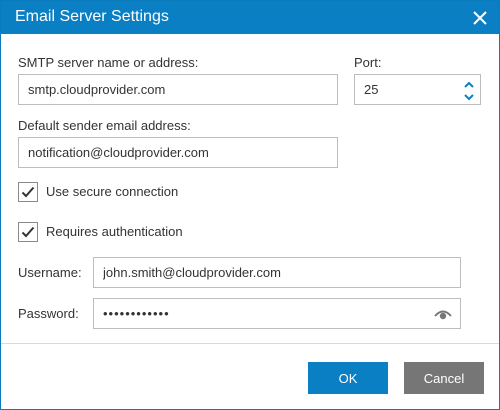 The width and height of the screenshot is (500, 410). I want to click on smtp-server-input, so click(178, 89).